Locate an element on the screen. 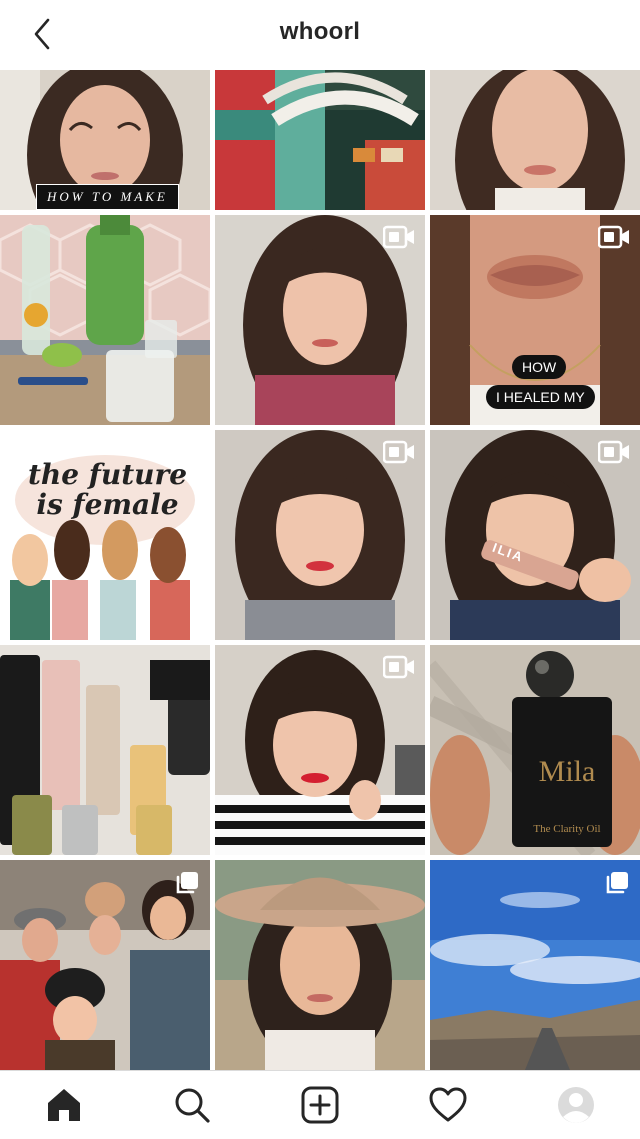  post-caption: HOW TO MAKE is located at coordinates (107, 197).